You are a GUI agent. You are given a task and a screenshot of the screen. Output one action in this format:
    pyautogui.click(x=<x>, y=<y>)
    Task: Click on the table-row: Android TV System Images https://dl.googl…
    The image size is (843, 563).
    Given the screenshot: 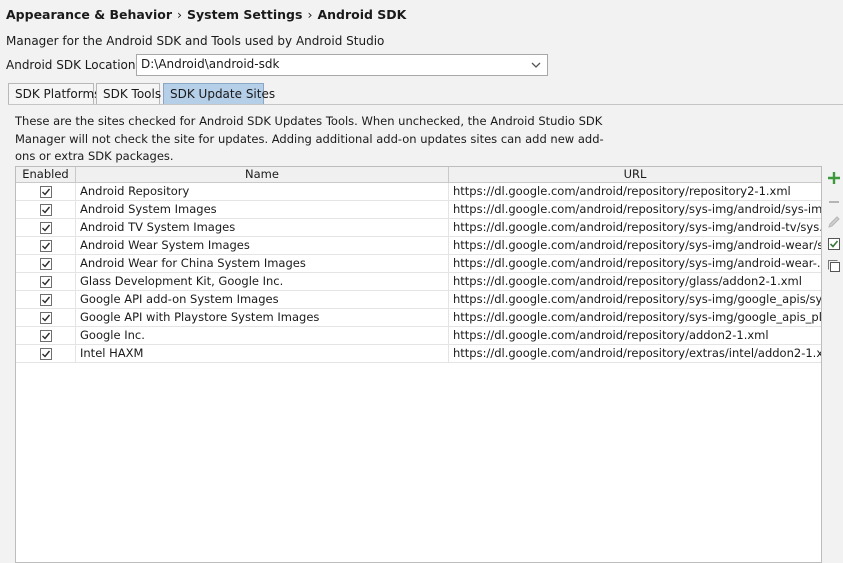 What is the action you would take?
    pyautogui.click(x=418, y=228)
    